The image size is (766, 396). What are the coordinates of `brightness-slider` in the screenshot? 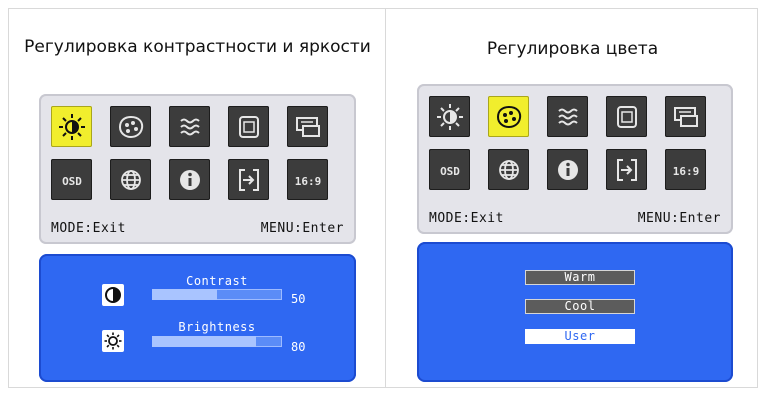 It's located at (217, 341).